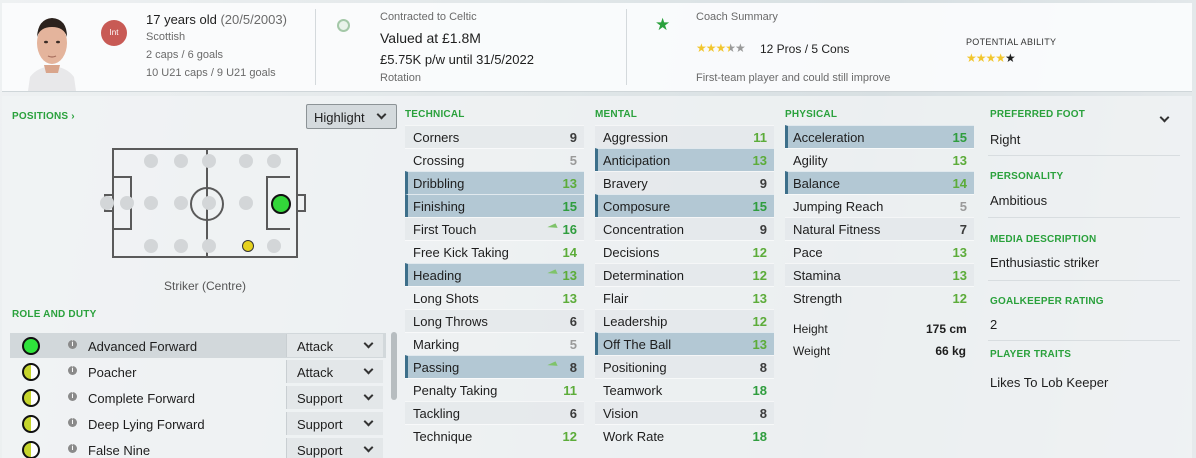 The height and width of the screenshot is (458, 1196). What do you see at coordinates (40, 116) in the screenshot?
I see `positions-title-text: POSITIONS` at bounding box center [40, 116].